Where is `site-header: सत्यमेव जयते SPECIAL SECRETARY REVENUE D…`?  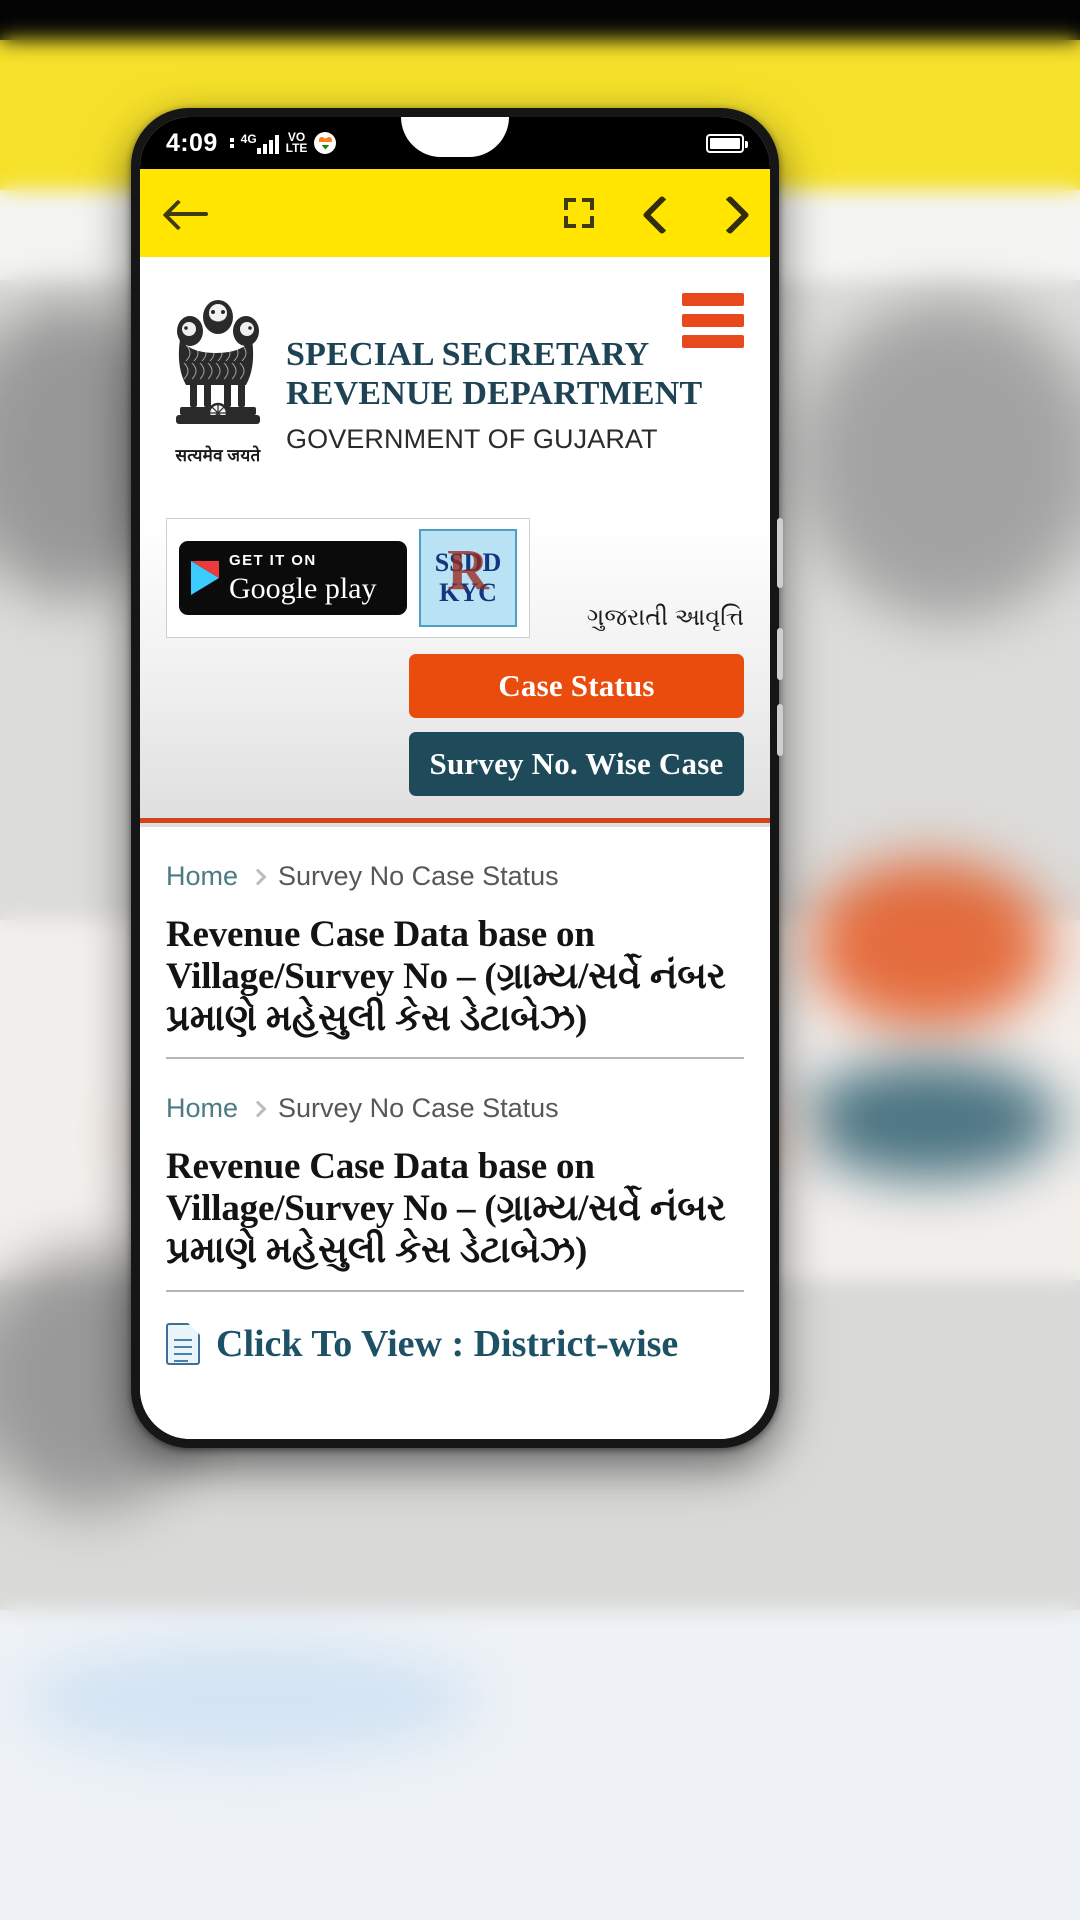
site-header: सत्यमेव जयते SPECIAL SECRETARY REVENUE D… is located at coordinates (455, 361).